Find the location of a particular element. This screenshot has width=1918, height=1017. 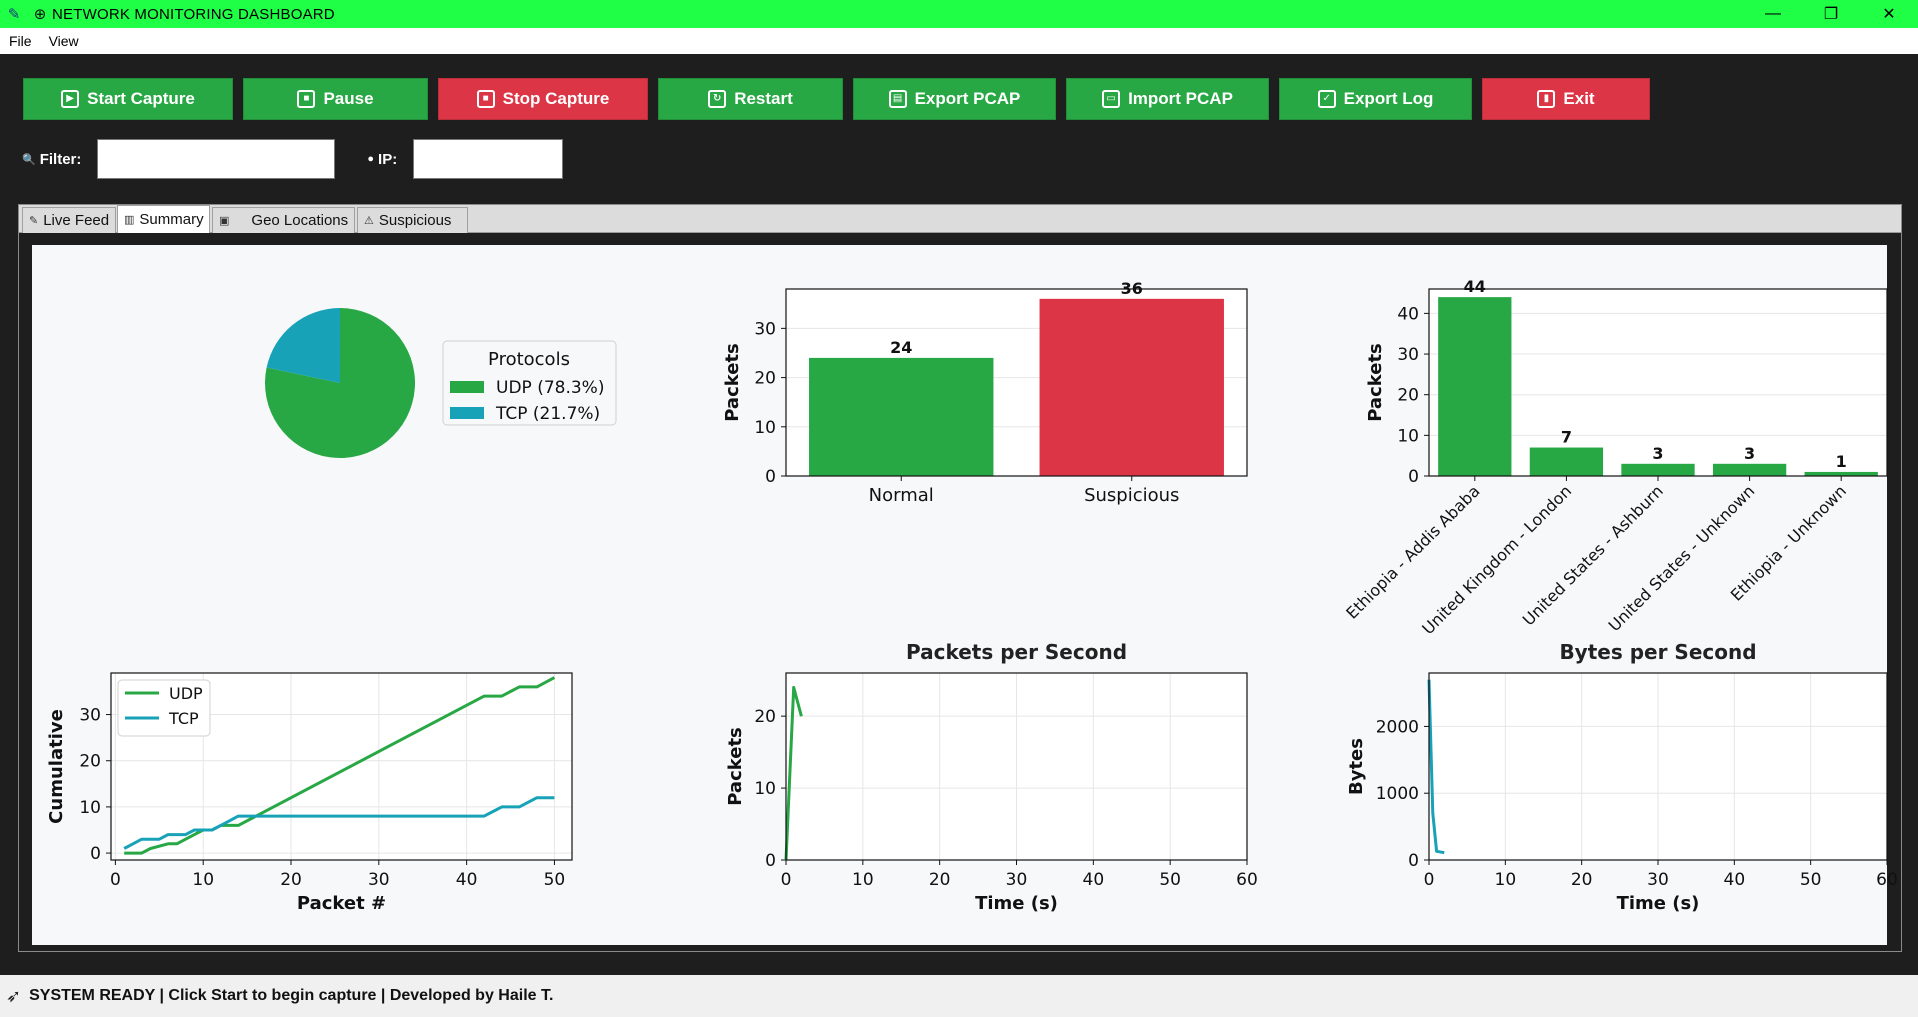

stop-icon: ■ is located at coordinates (485, 99).